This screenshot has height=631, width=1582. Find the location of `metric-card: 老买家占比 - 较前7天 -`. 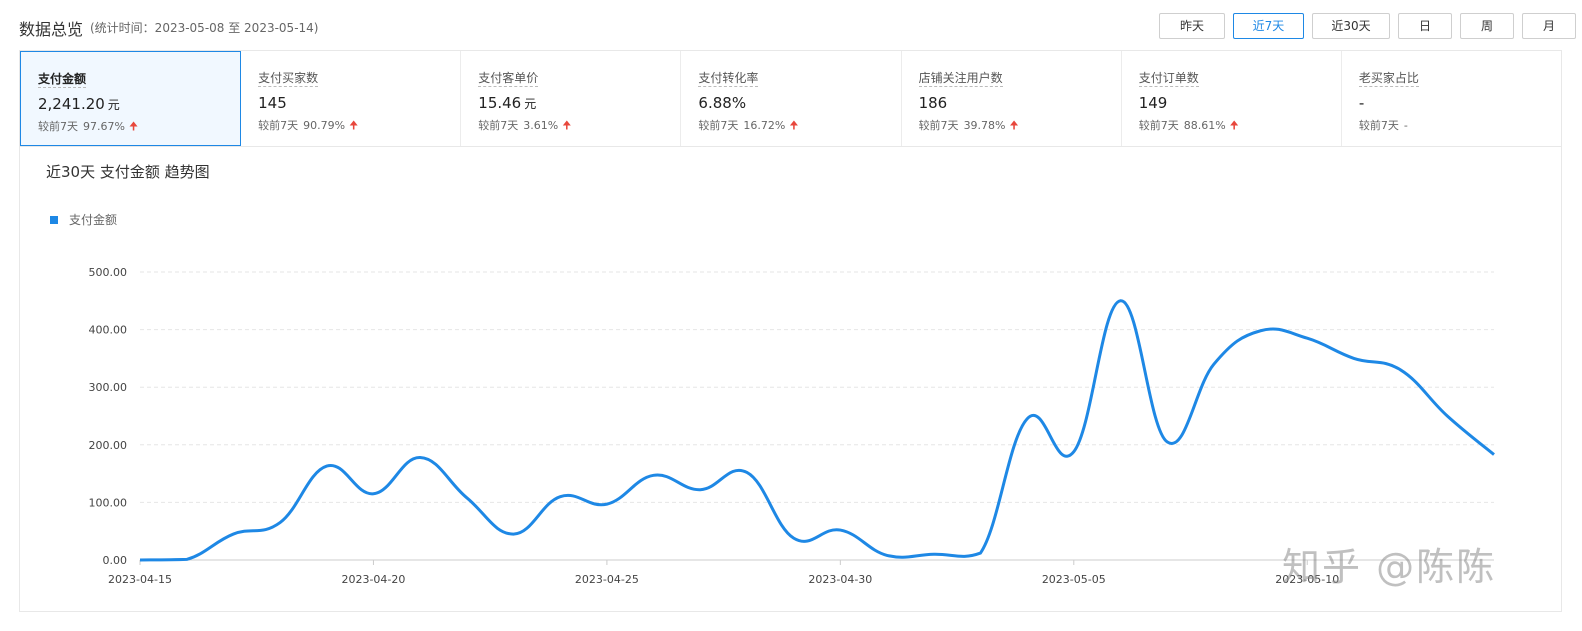

metric-card: 老买家占比 - 较前7天 - is located at coordinates (1451, 98).